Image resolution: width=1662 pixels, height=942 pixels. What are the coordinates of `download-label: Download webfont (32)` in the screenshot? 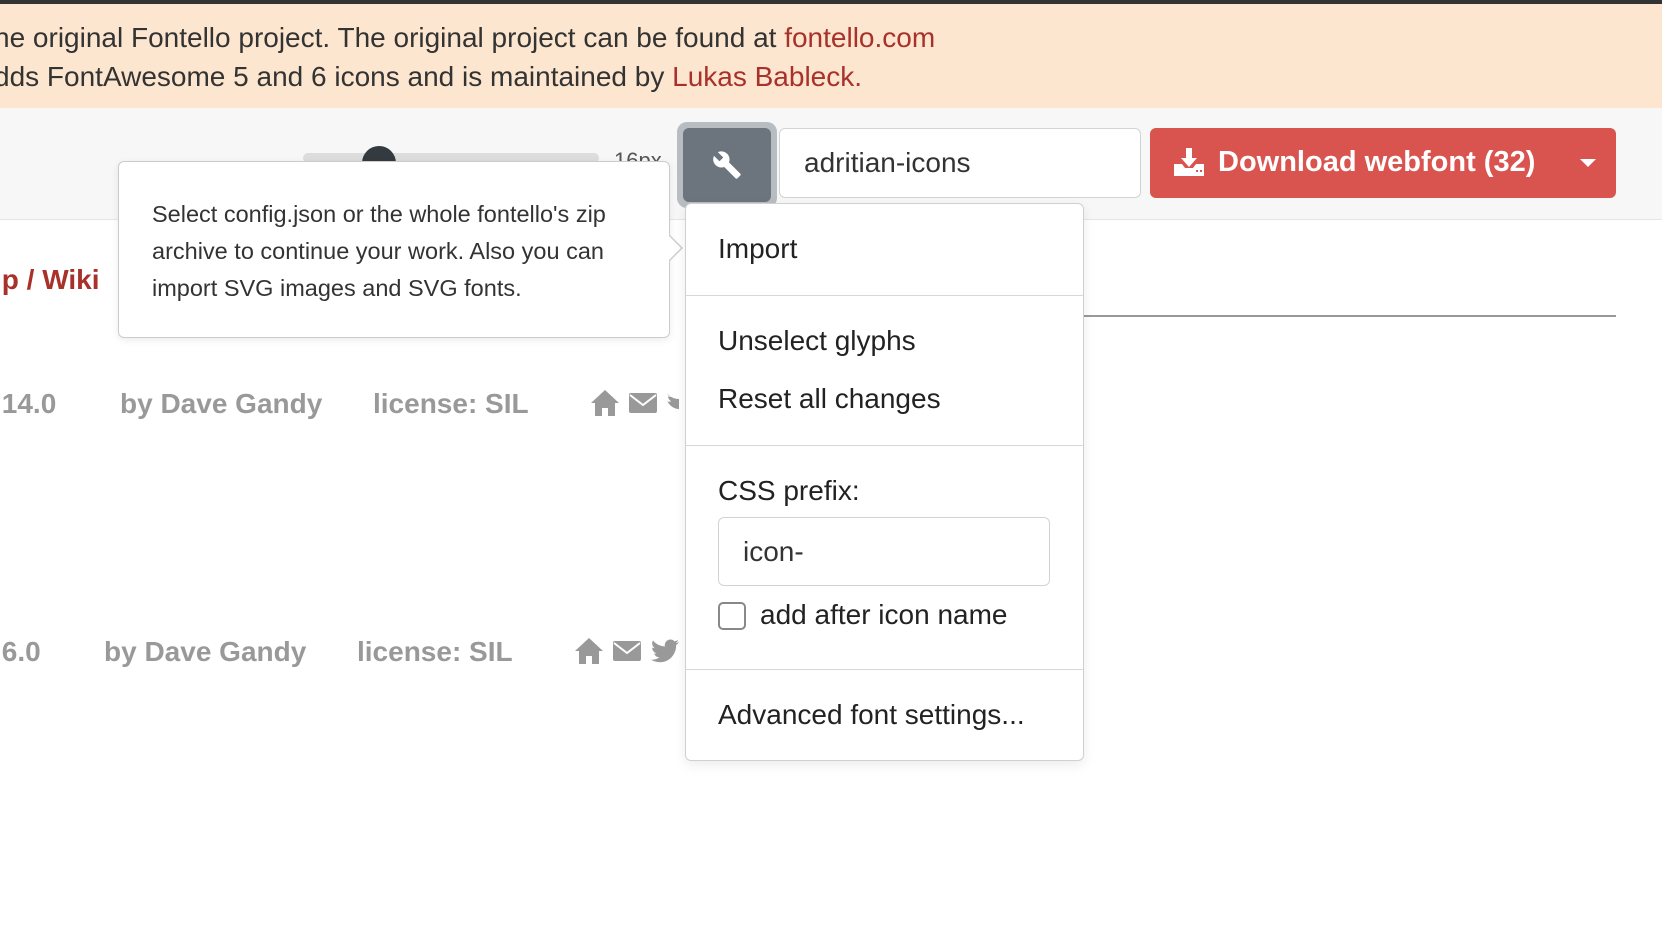 It's located at (1377, 162).